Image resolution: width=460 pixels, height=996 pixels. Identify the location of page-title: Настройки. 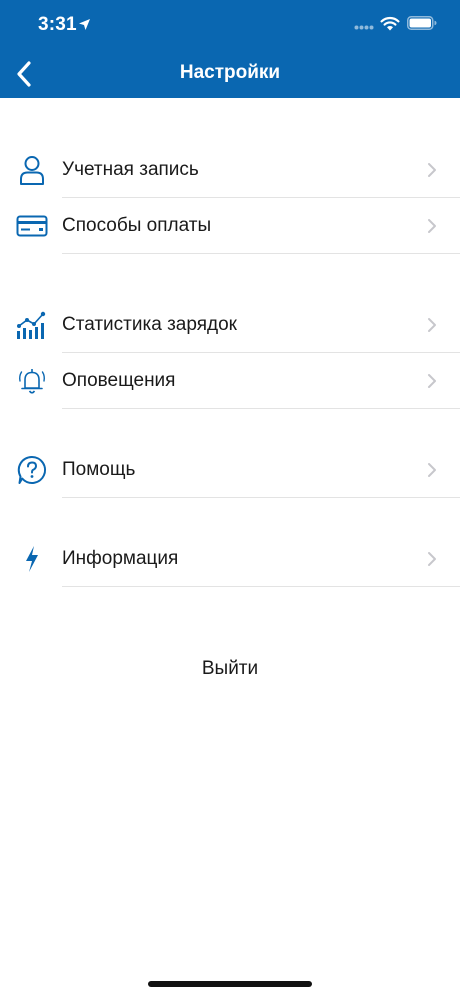
(230, 72).